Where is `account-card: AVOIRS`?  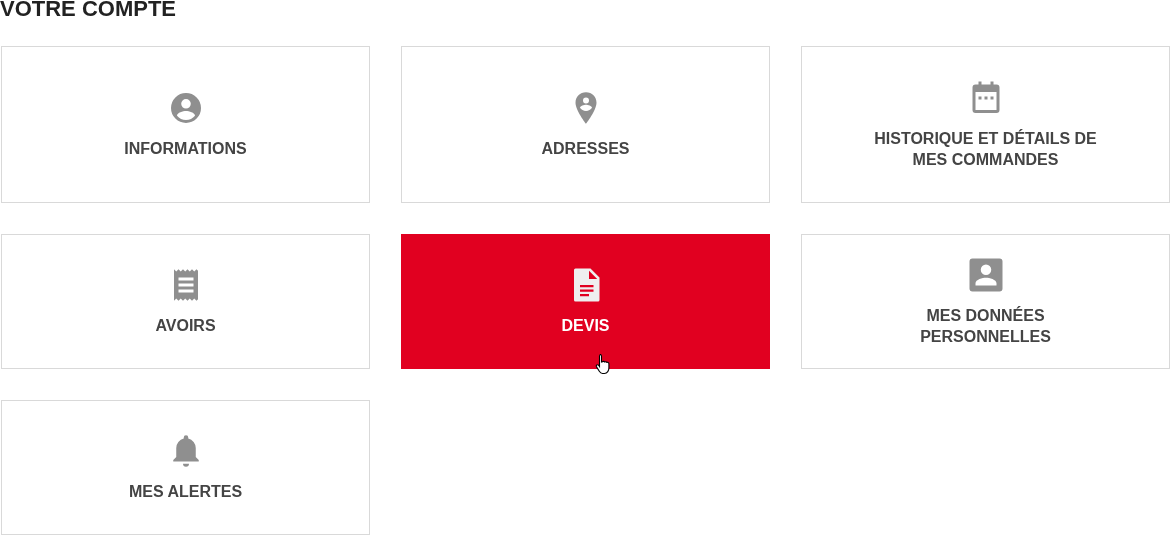
account-card: AVOIRS is located at coordinates (185, 301).